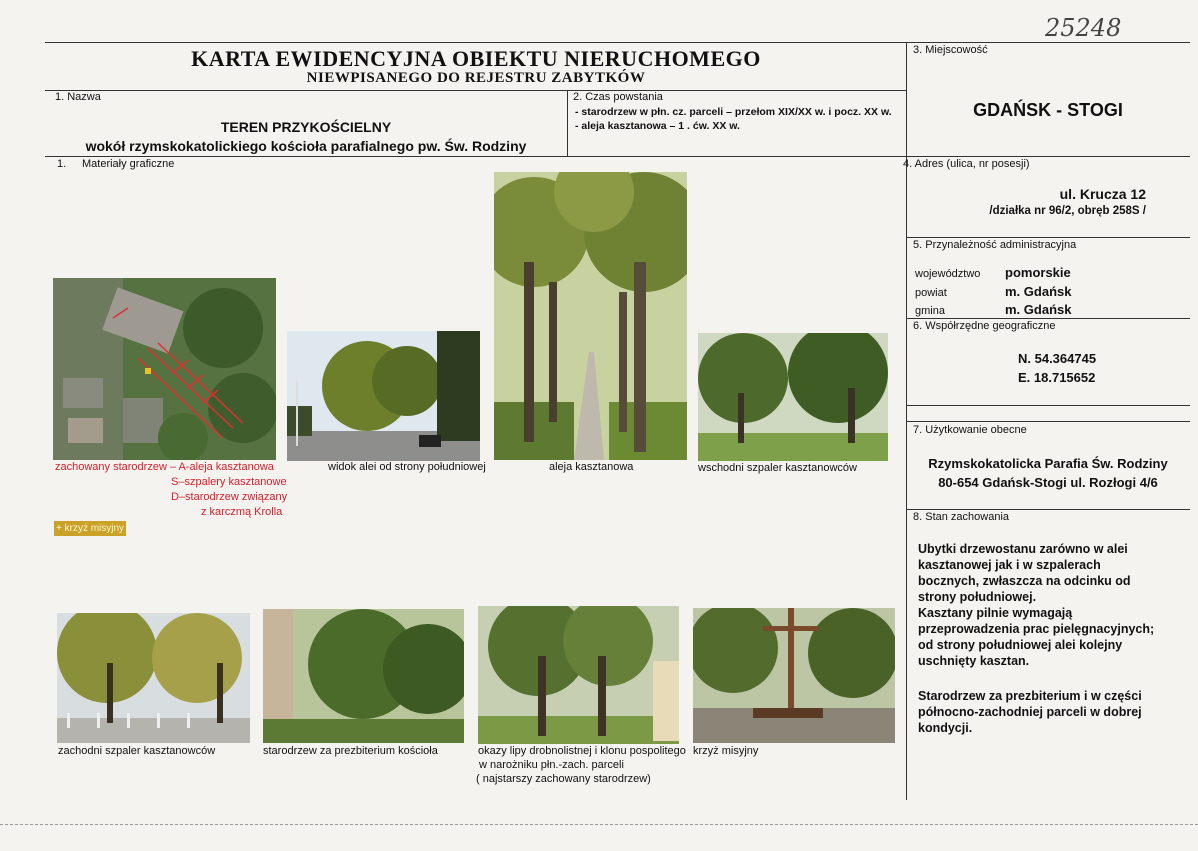 Image resolution: width=1198 pixels, height=851 pixels. Describe the element at coordinates (128, 164) in the screenshot. I see `graphics-label: Materiały graficzne` at that location.